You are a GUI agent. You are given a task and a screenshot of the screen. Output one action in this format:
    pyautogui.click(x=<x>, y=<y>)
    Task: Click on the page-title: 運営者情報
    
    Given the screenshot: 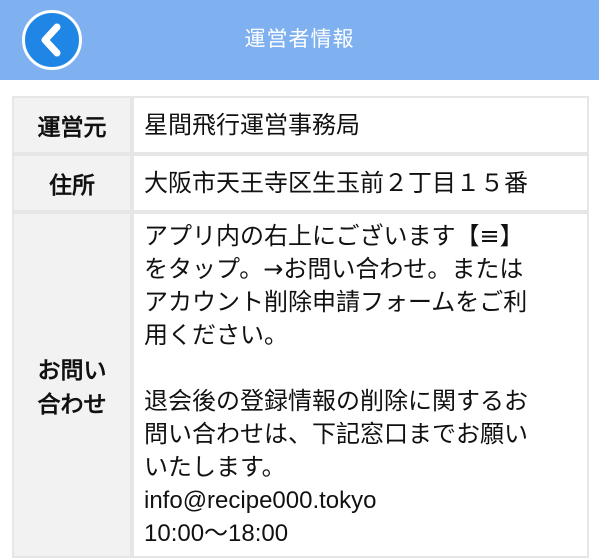 What is the action you would take?
    pyautogui.click(x=299, y=39)
    